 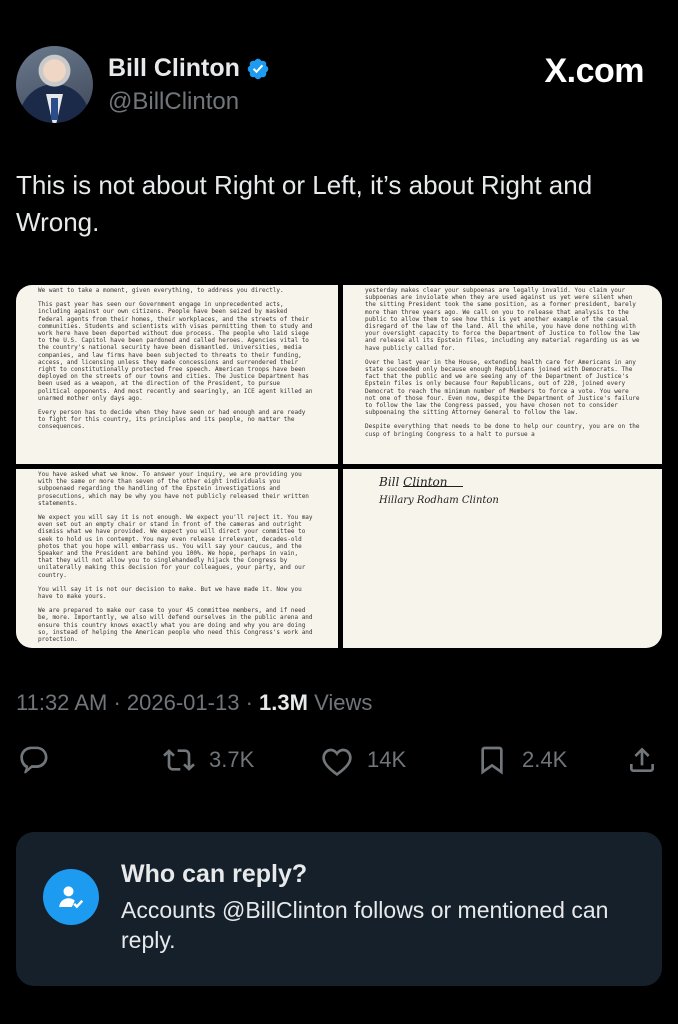 What do you see at coordinates (339, 84) in the screenshot?
I see `tweet-header: Bill Clinton @BillClinton X.com` at bounding box center [339, 84].